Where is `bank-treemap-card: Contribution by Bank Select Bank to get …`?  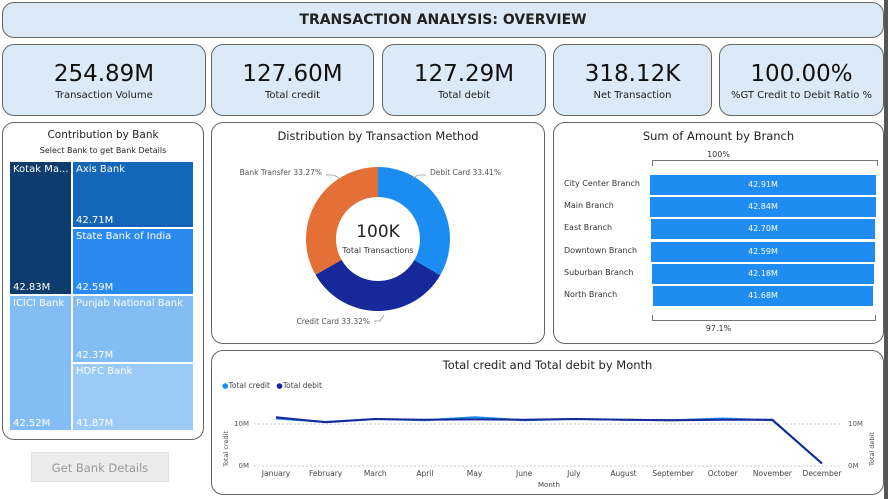
bank-treemap-card: Contribution by Bank Select Bank to get … is located at coordinates (103, 281).